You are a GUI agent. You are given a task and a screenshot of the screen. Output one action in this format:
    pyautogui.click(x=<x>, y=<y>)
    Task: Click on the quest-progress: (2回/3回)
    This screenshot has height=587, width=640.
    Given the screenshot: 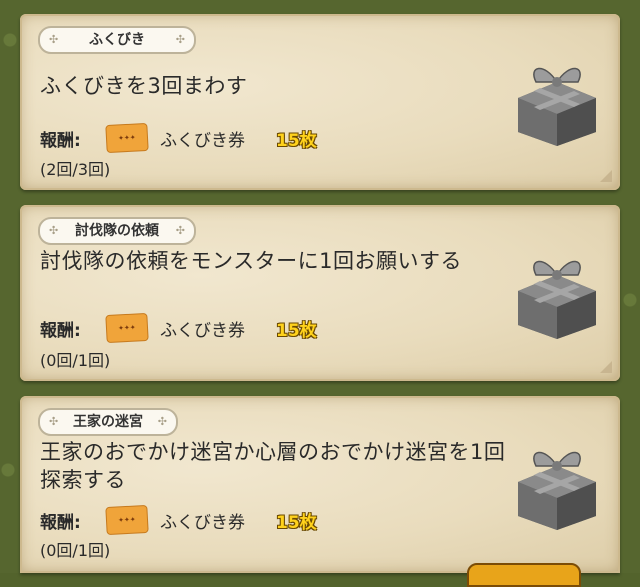 What is the action you would take?
    pyautogui.click(x=75, y=169)
    